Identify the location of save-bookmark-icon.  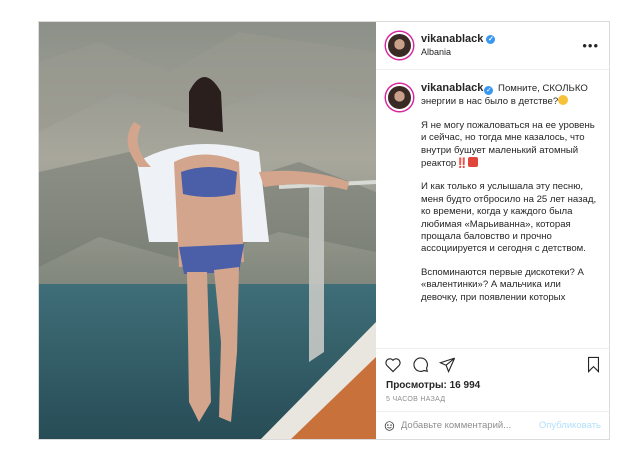
(593, 364).